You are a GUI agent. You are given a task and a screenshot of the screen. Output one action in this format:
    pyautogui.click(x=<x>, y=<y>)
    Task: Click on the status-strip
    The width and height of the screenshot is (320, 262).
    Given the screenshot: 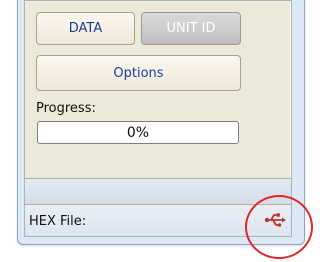 What is the action you would take?
    pyautogui.click(x=158, y=191)
    